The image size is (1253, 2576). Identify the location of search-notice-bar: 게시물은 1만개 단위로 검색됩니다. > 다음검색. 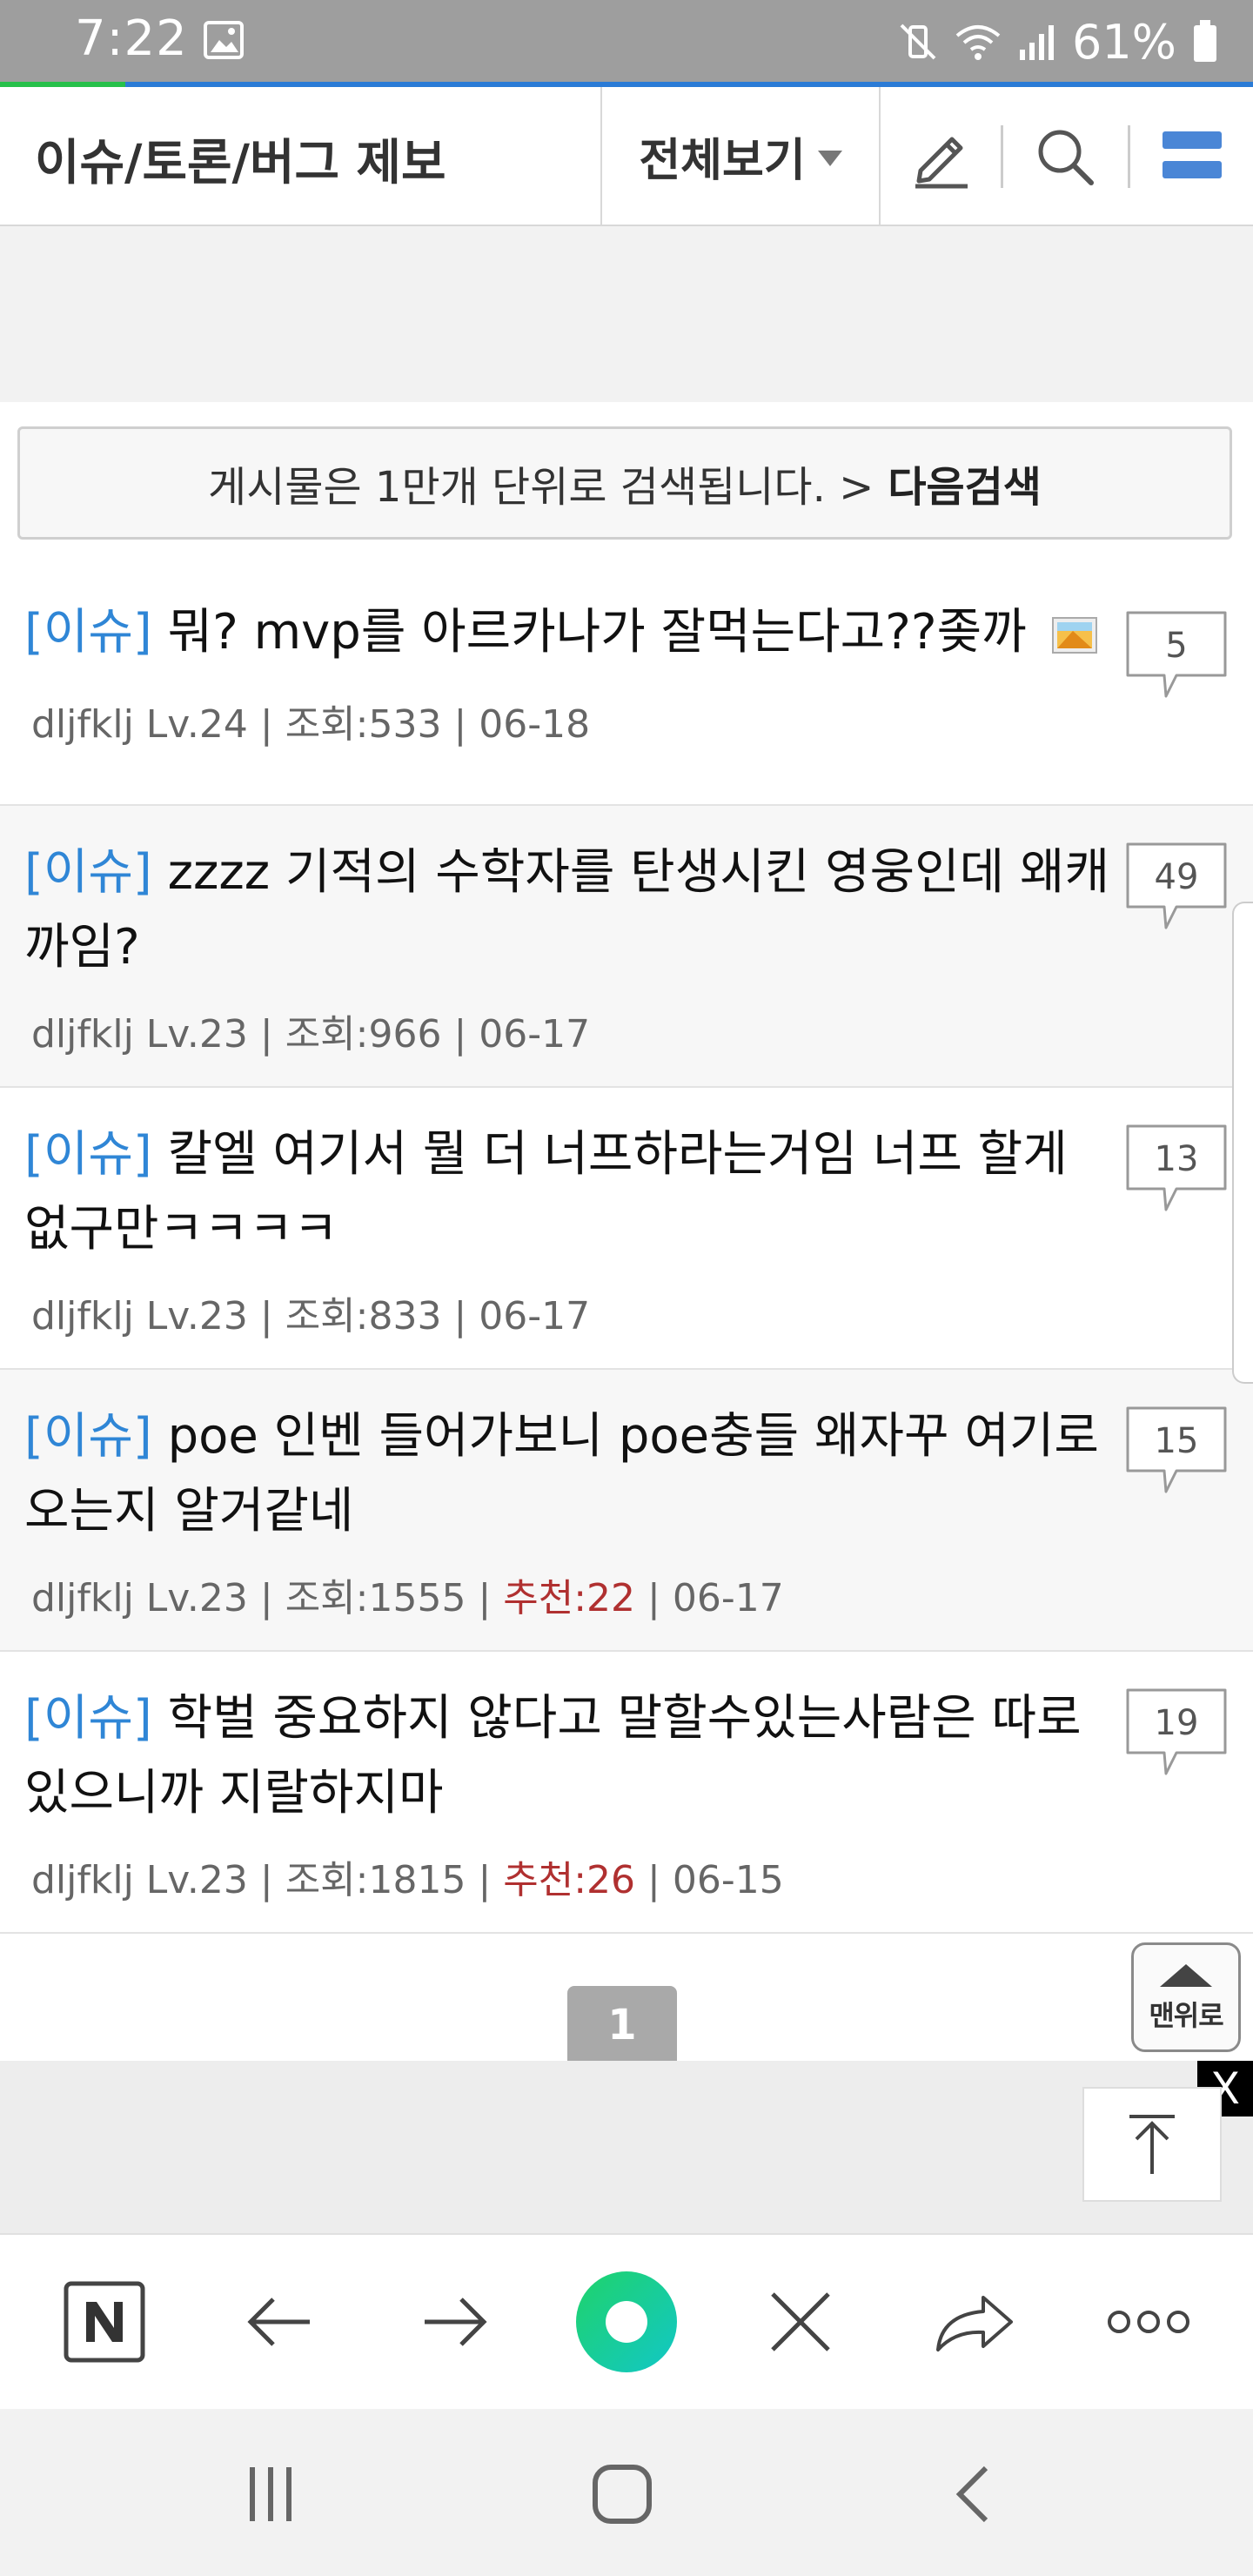
(624, 483).